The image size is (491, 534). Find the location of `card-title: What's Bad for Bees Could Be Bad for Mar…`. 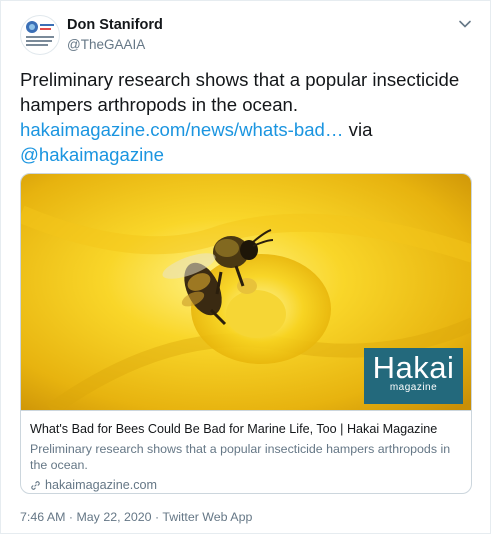

card-title: What's Bad for Bees Could Be Bad for Mar… is located at coordinates (247, 429).